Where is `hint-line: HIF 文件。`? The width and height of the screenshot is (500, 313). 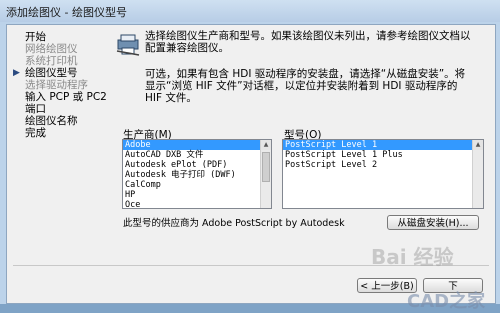
hint-line: HIF 文件。 is located at coordinates (171, 98).